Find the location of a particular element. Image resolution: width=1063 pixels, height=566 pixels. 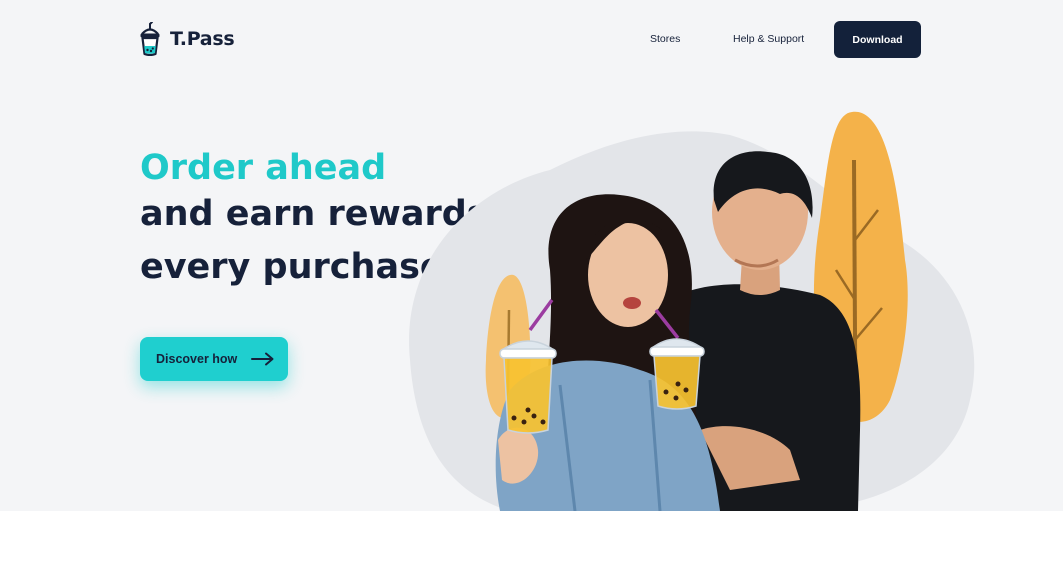

boba-cup-icon is located at coordinates (150, 39).